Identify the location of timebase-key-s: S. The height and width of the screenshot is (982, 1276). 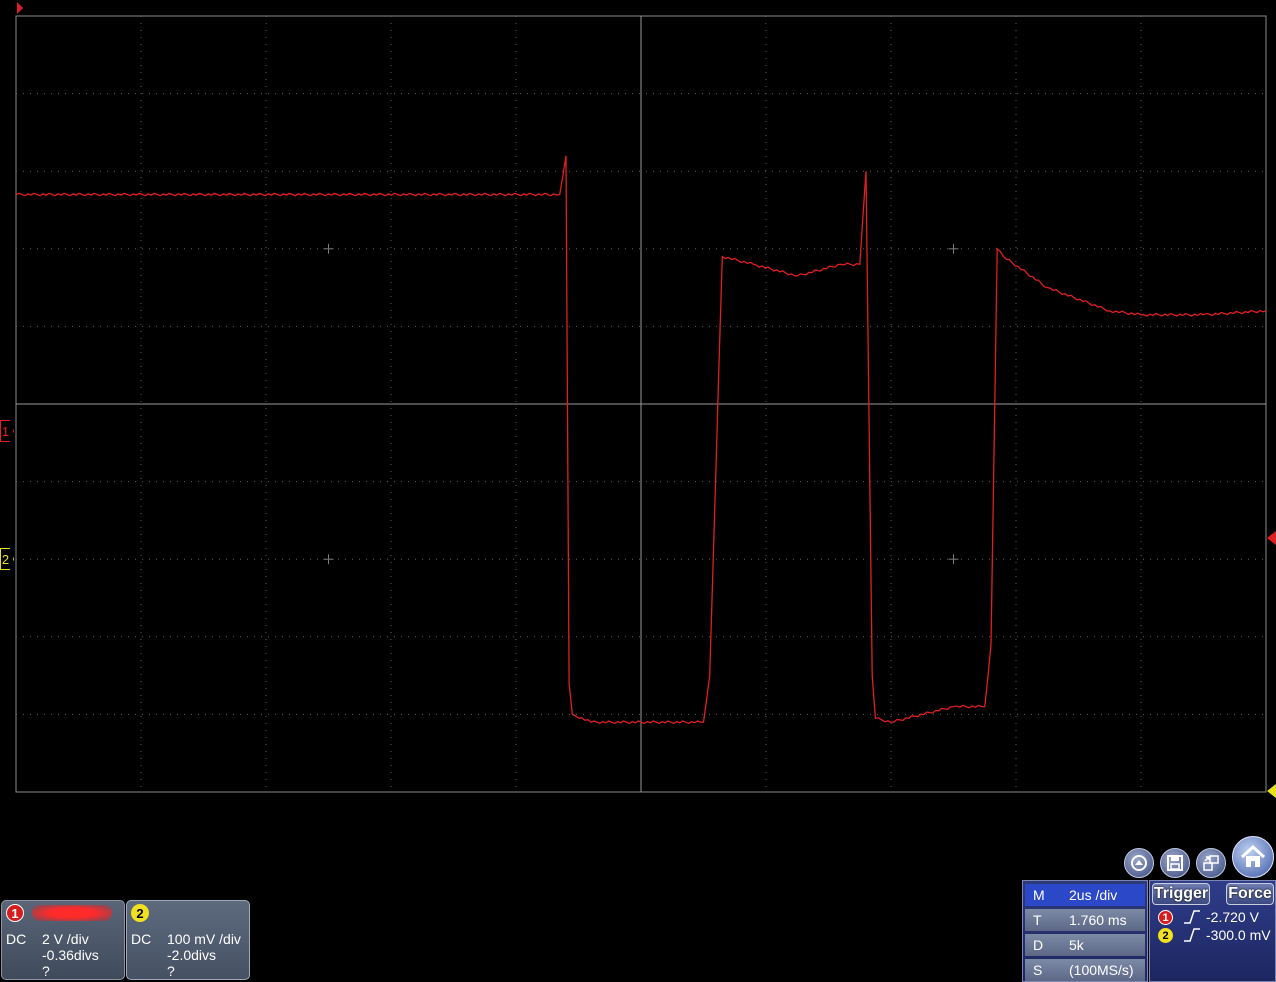
(1038, 970).